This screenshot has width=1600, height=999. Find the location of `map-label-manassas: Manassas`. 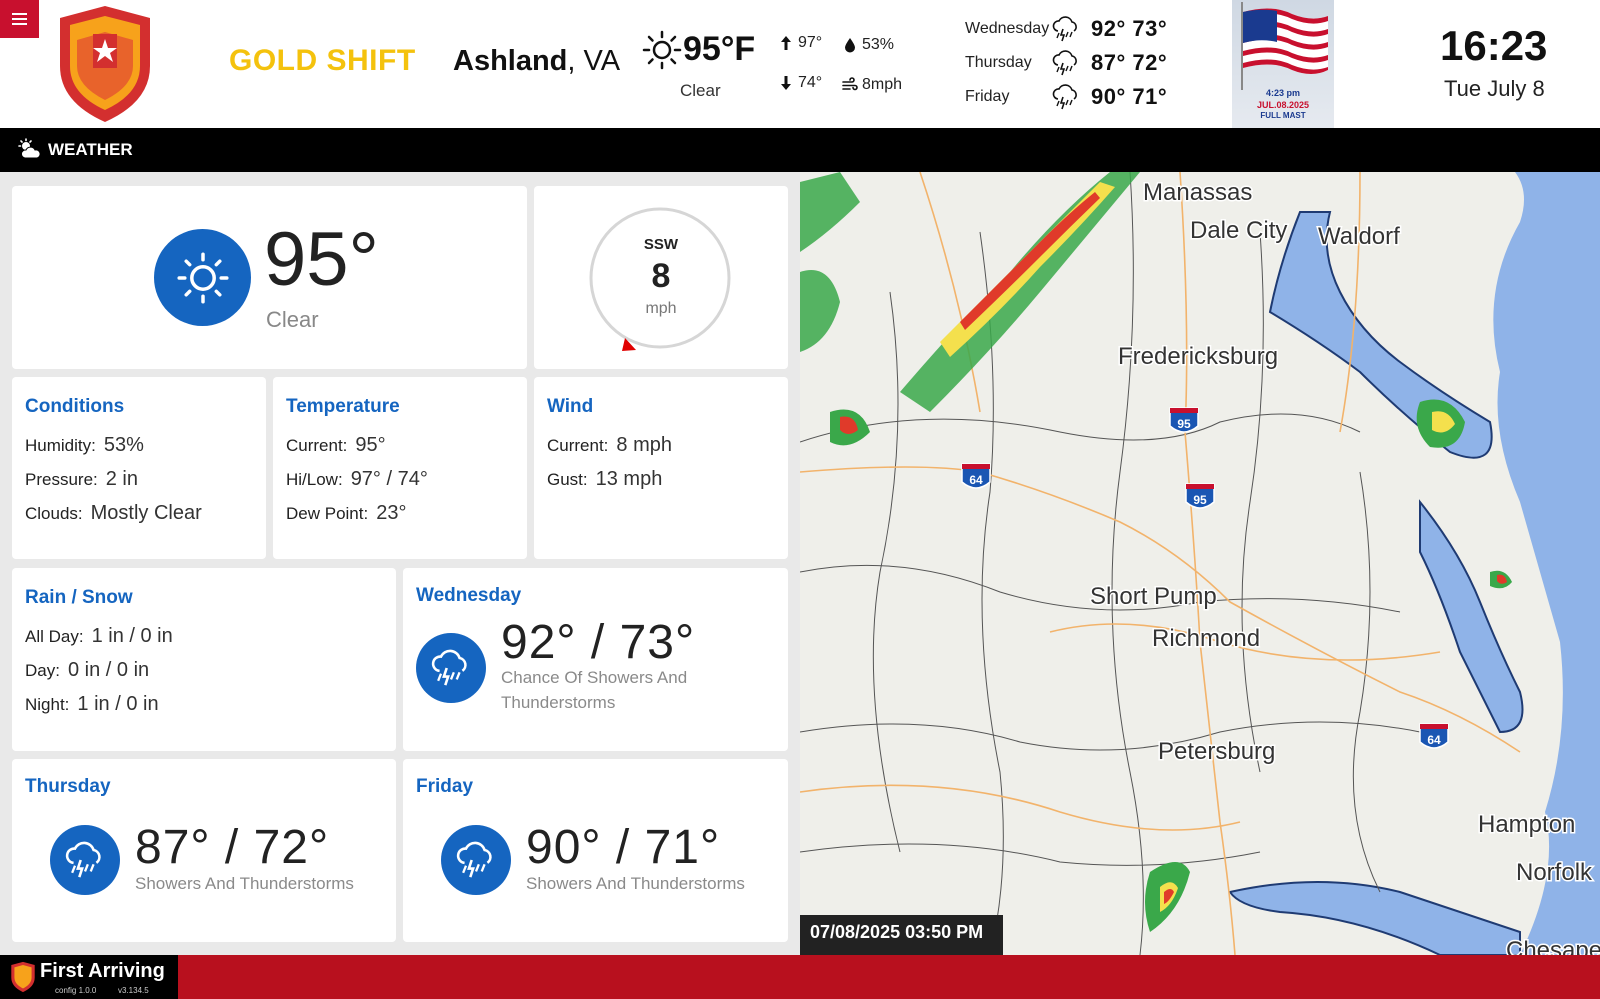

map-label-manassas: Manassas is located at coordinates (1197, 192).